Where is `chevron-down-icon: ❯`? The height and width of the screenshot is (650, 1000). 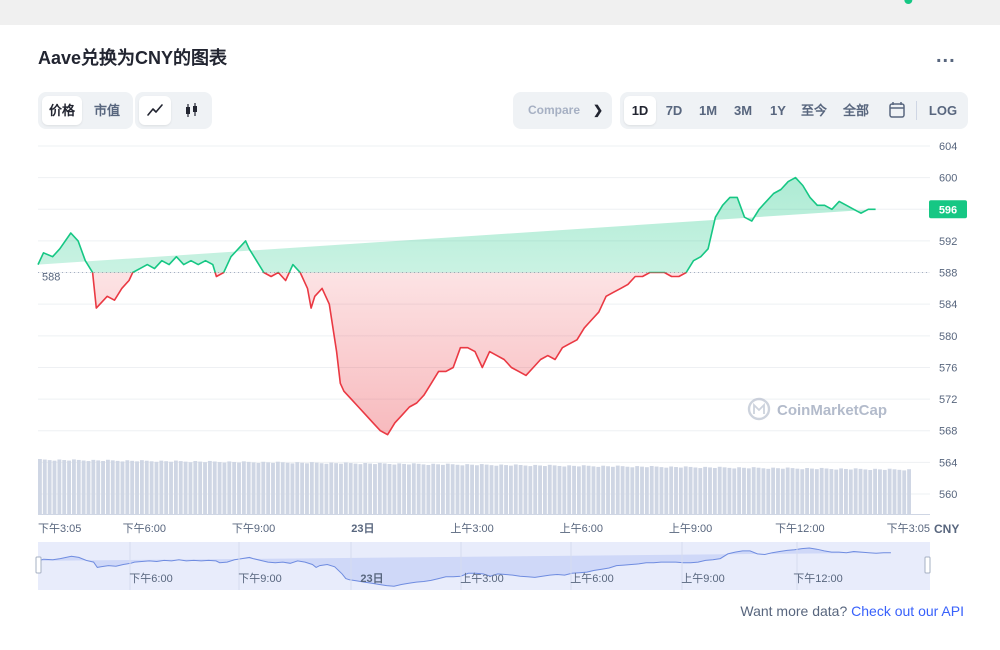 chevron-down-icon: ❯ is located at coordinates (597, 110).